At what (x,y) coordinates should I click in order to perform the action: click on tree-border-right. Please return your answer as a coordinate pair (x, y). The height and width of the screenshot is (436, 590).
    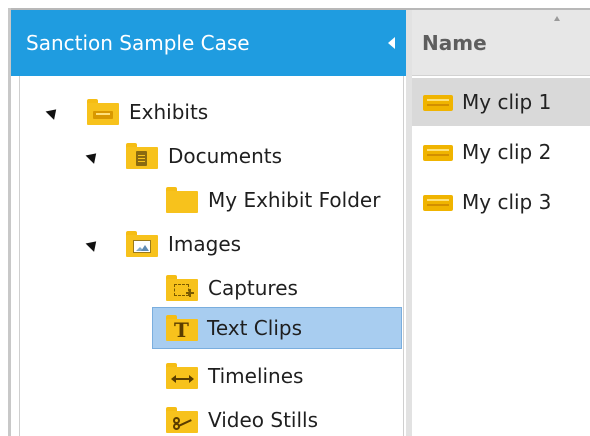
    Looking at the image, I should click on (403, 256).